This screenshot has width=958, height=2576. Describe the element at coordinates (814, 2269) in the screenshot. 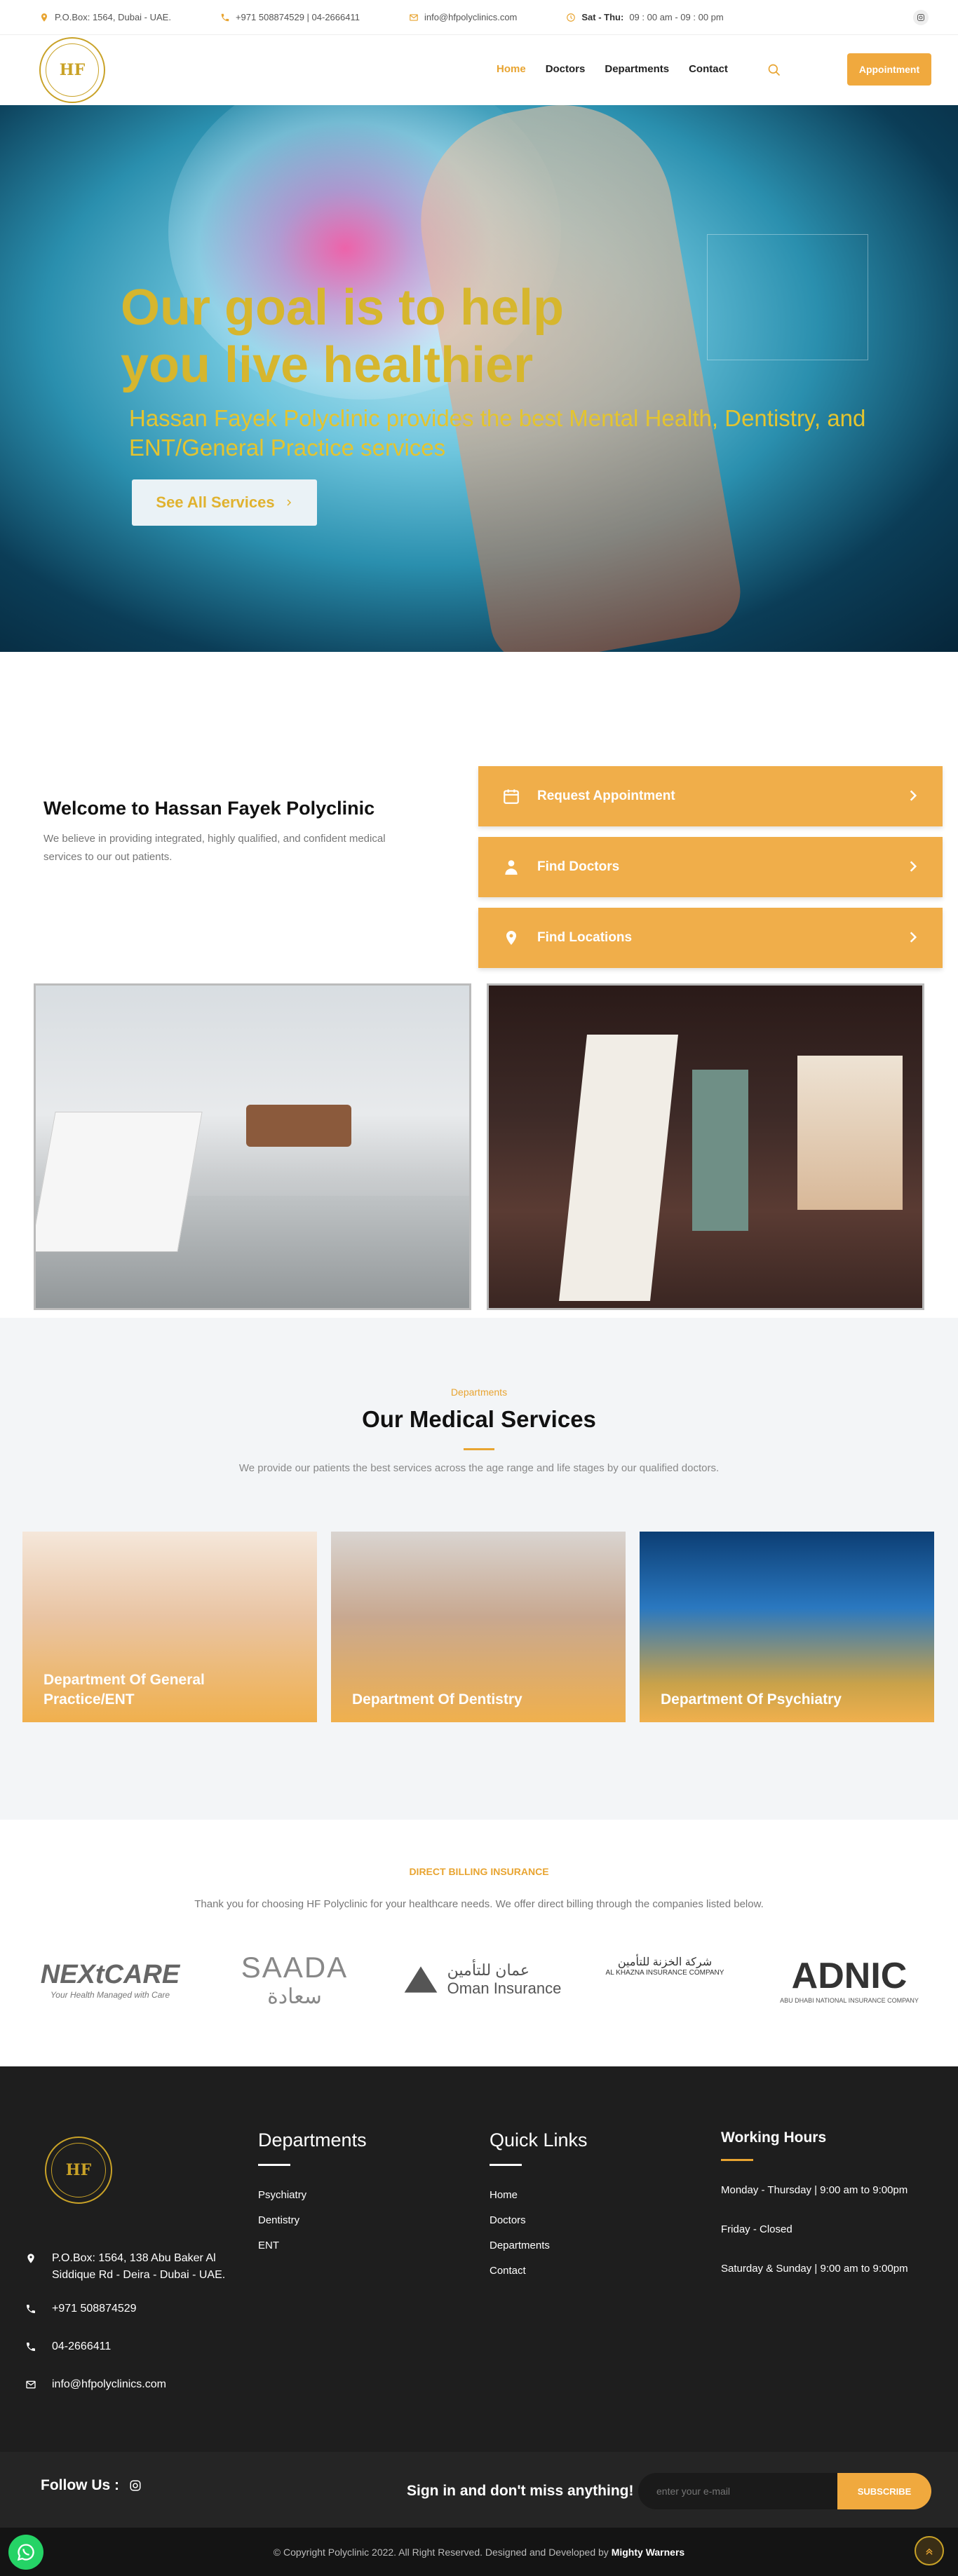

I see `footer-hours-row: Saturday & Sunday | 9:00 am to 9:00pm` at that location.